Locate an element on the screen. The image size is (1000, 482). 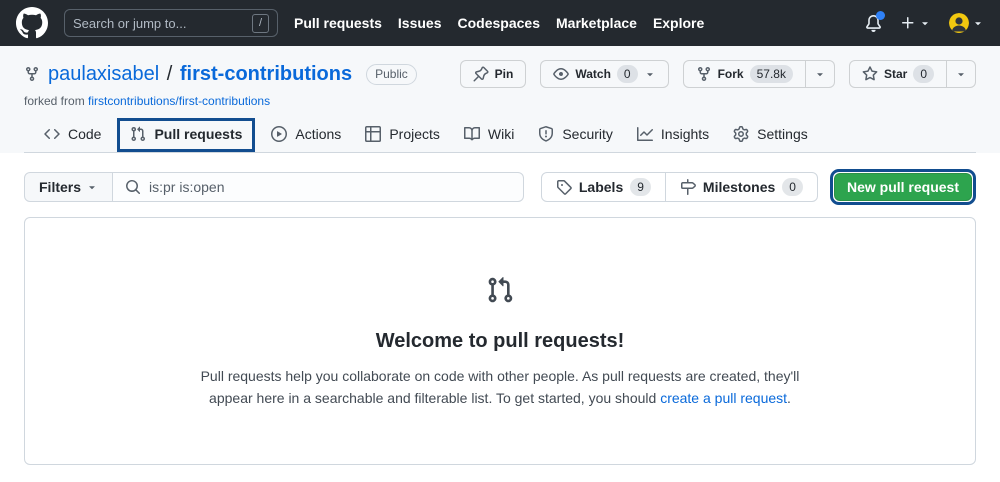
tab-label: Actions is located at coordinates (318, 134).